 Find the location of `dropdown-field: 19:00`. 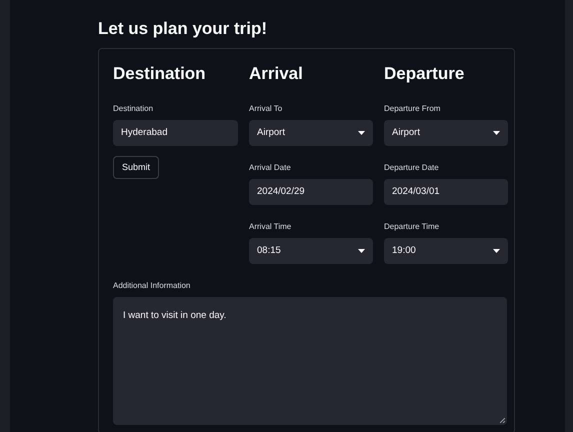

dropdown-field: 19:00 is located at coordinates (446, 251).